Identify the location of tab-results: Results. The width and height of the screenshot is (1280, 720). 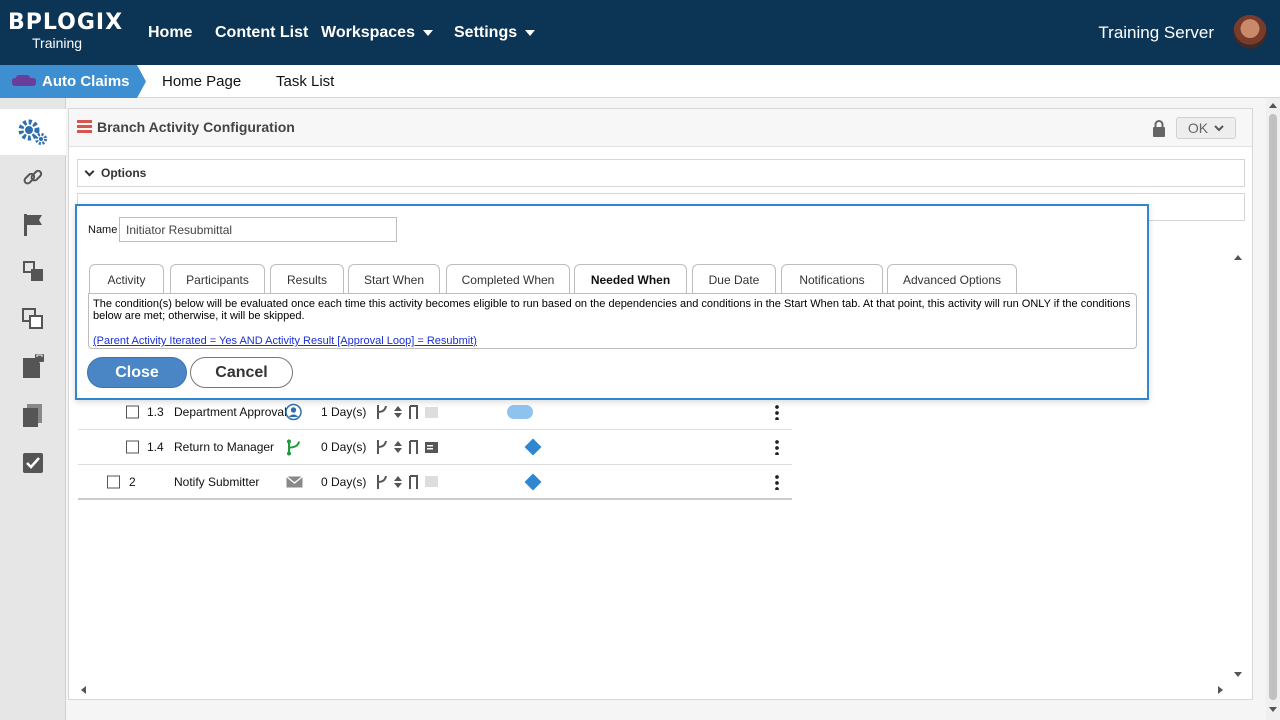
(307, 279).